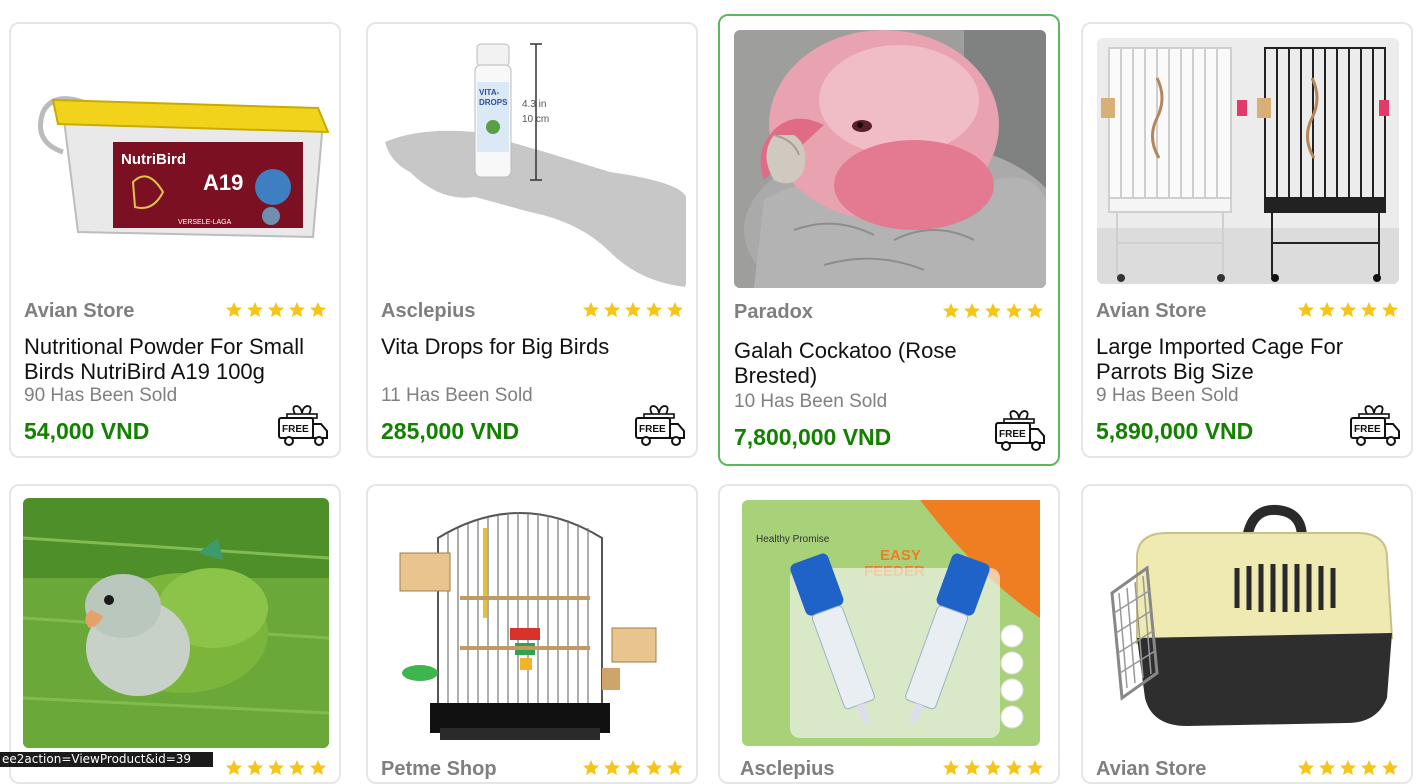 The image size is (1421, 784). Describe the element at coordinates (811, 401) in the screenshot. I see `sold-count: 10 Has Been Sold` at that location.